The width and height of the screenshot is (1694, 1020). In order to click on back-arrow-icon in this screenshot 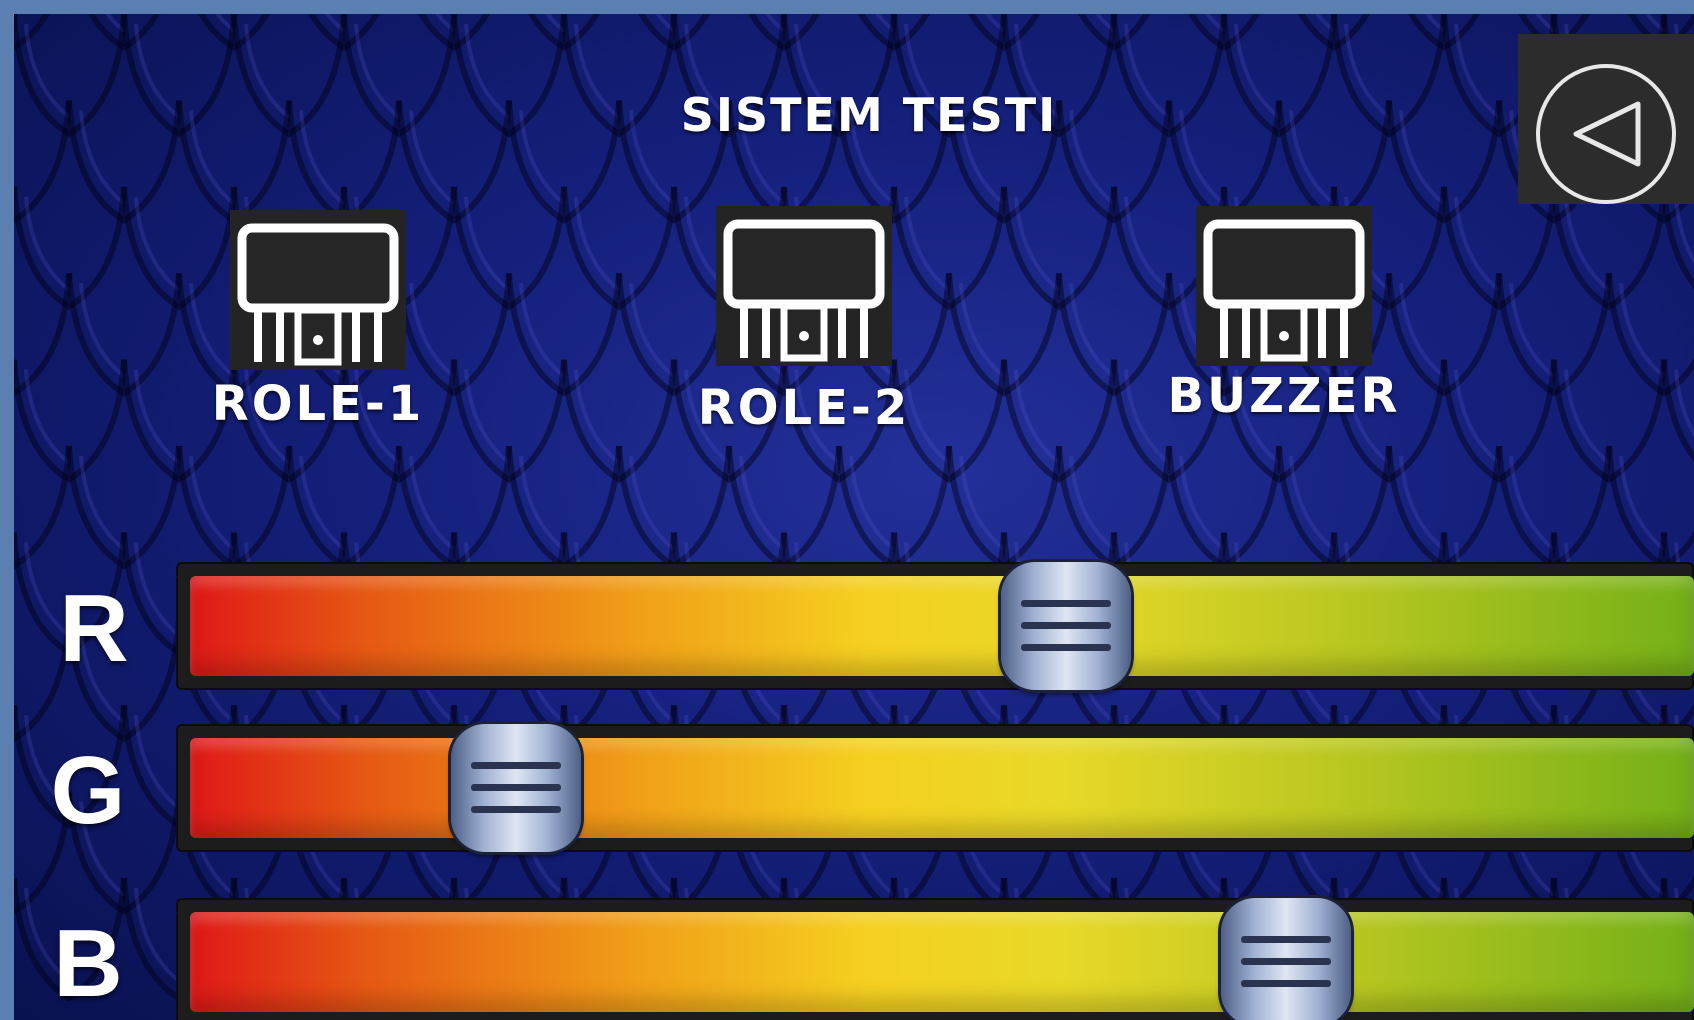, I will do `click(1606, 134)`.